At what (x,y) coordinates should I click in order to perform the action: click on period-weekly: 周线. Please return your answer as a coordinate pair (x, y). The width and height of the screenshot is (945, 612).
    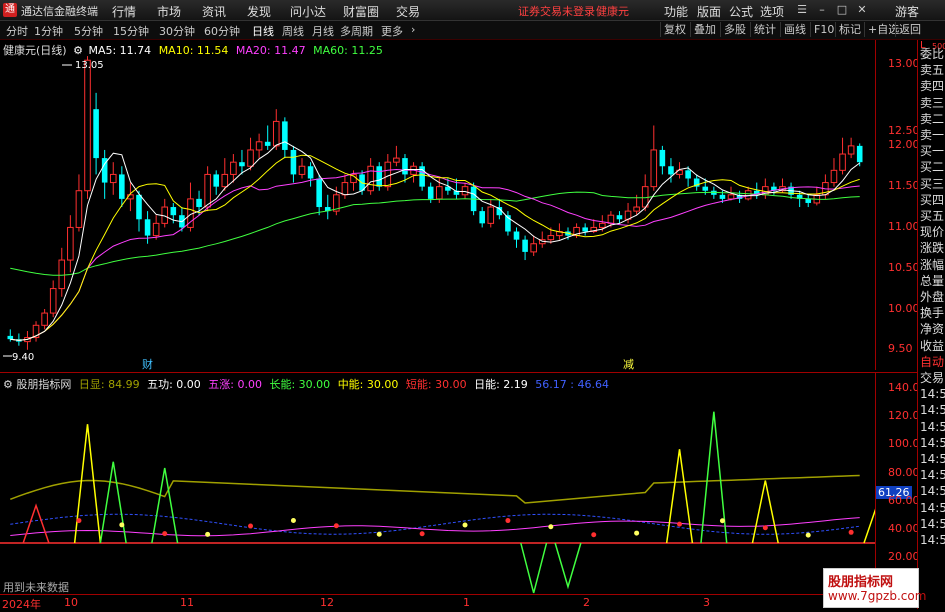
    Looking at the image, I should click on (293, 31).